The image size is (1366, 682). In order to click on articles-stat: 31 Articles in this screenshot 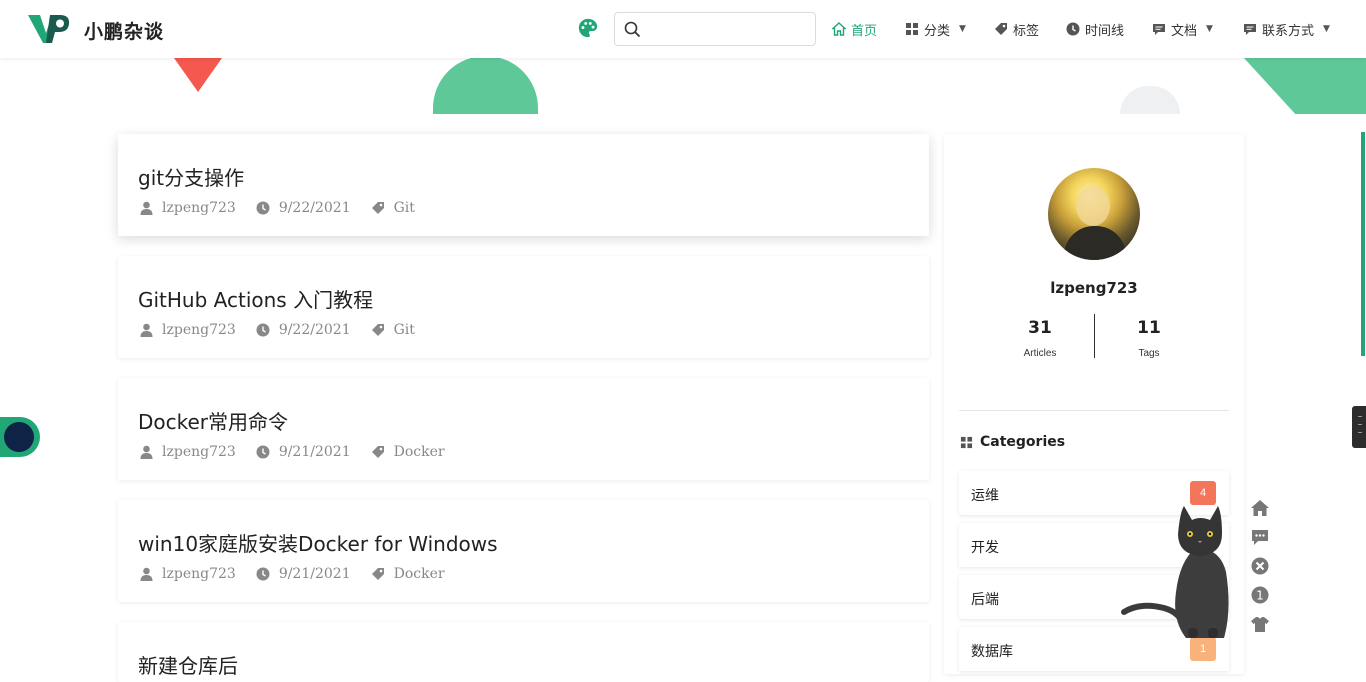, I will do `click(1040, 338)`.